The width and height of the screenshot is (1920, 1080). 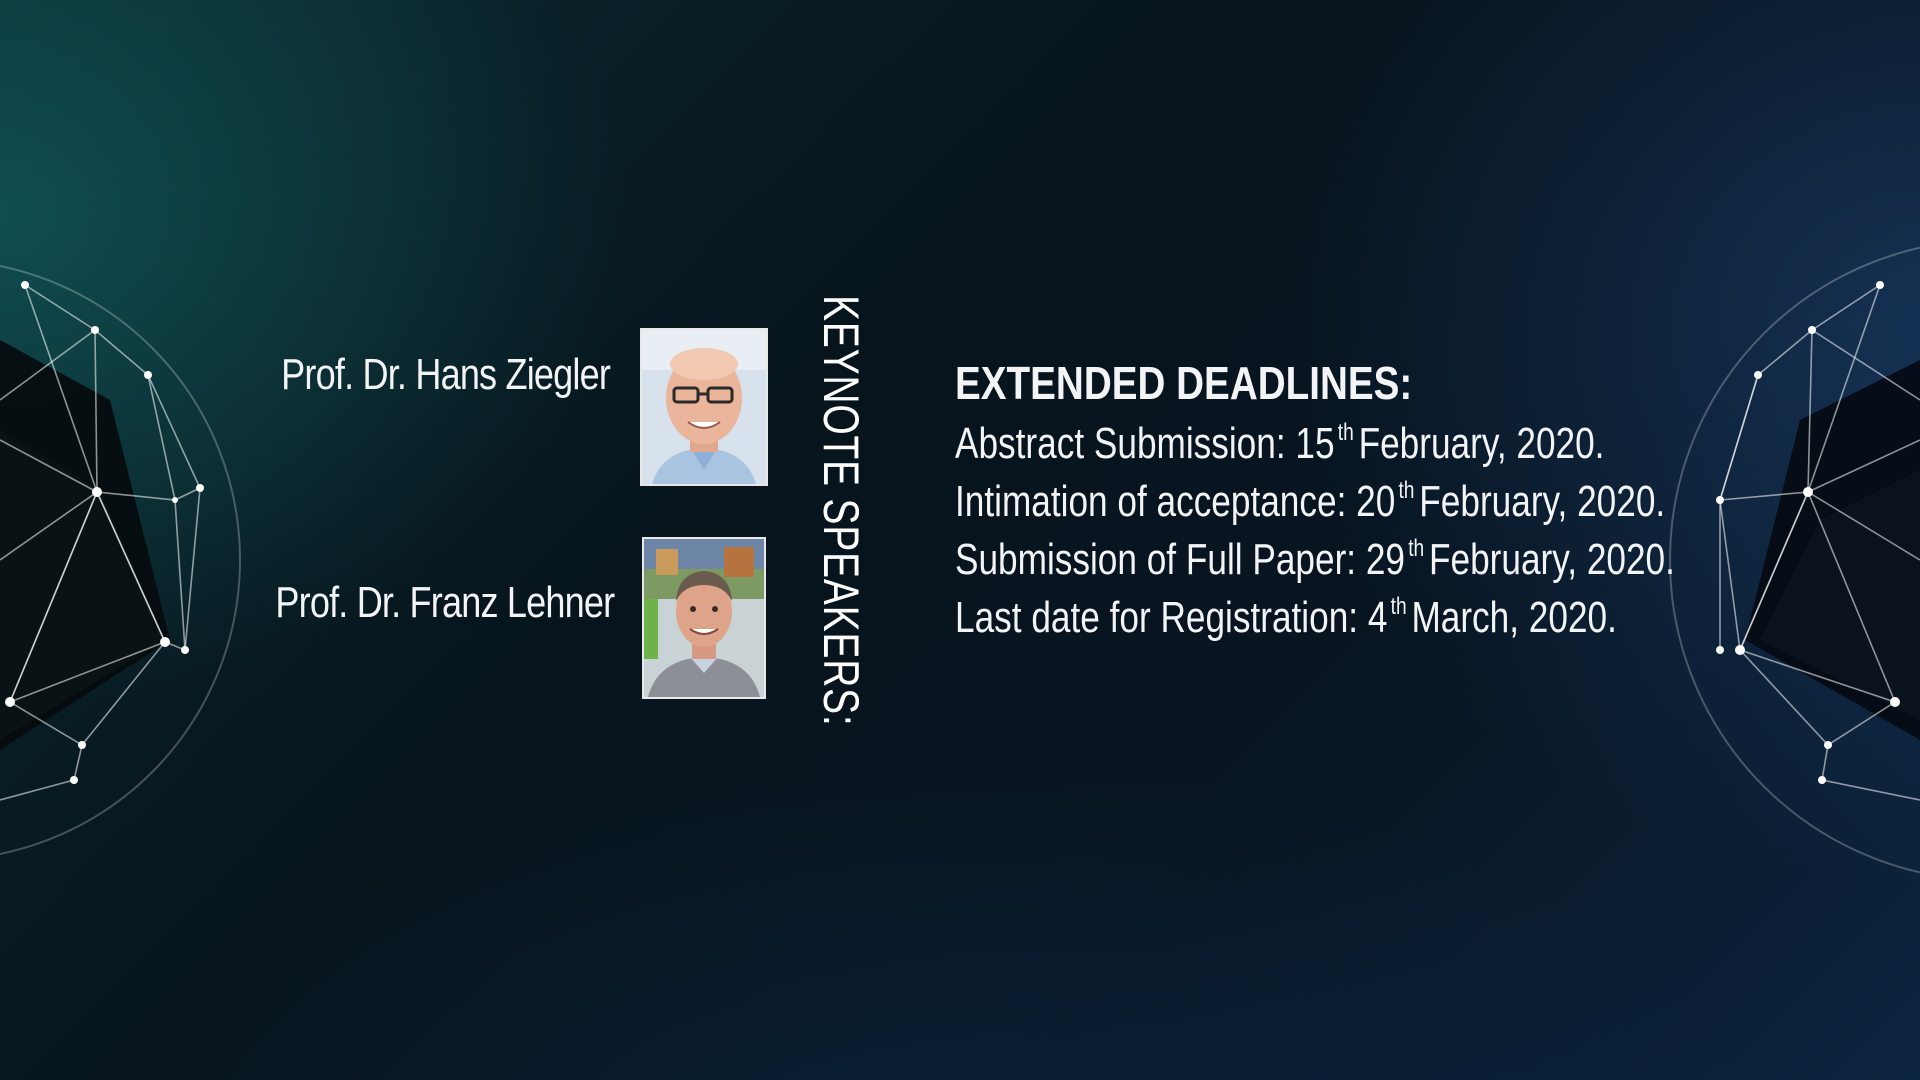 I want to click on deadline-label: Submission of Full Paper: 29, so click(x=1180, y=559).